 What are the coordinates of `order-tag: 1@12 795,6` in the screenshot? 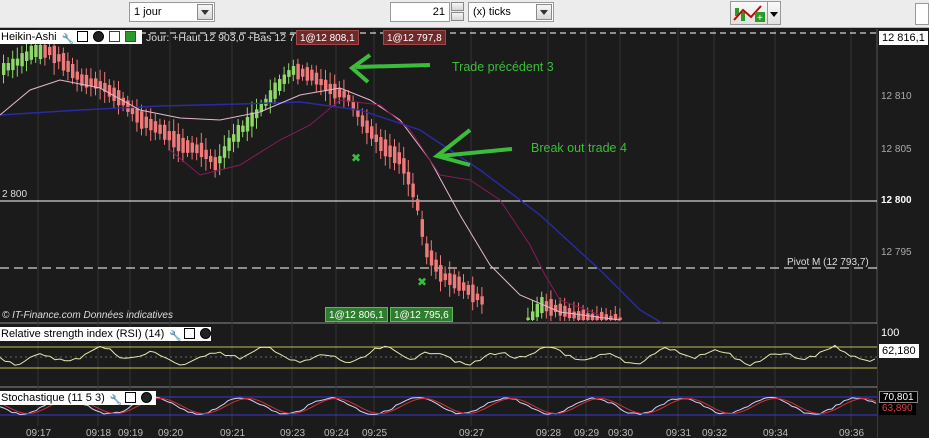 It's located at (421, 314).